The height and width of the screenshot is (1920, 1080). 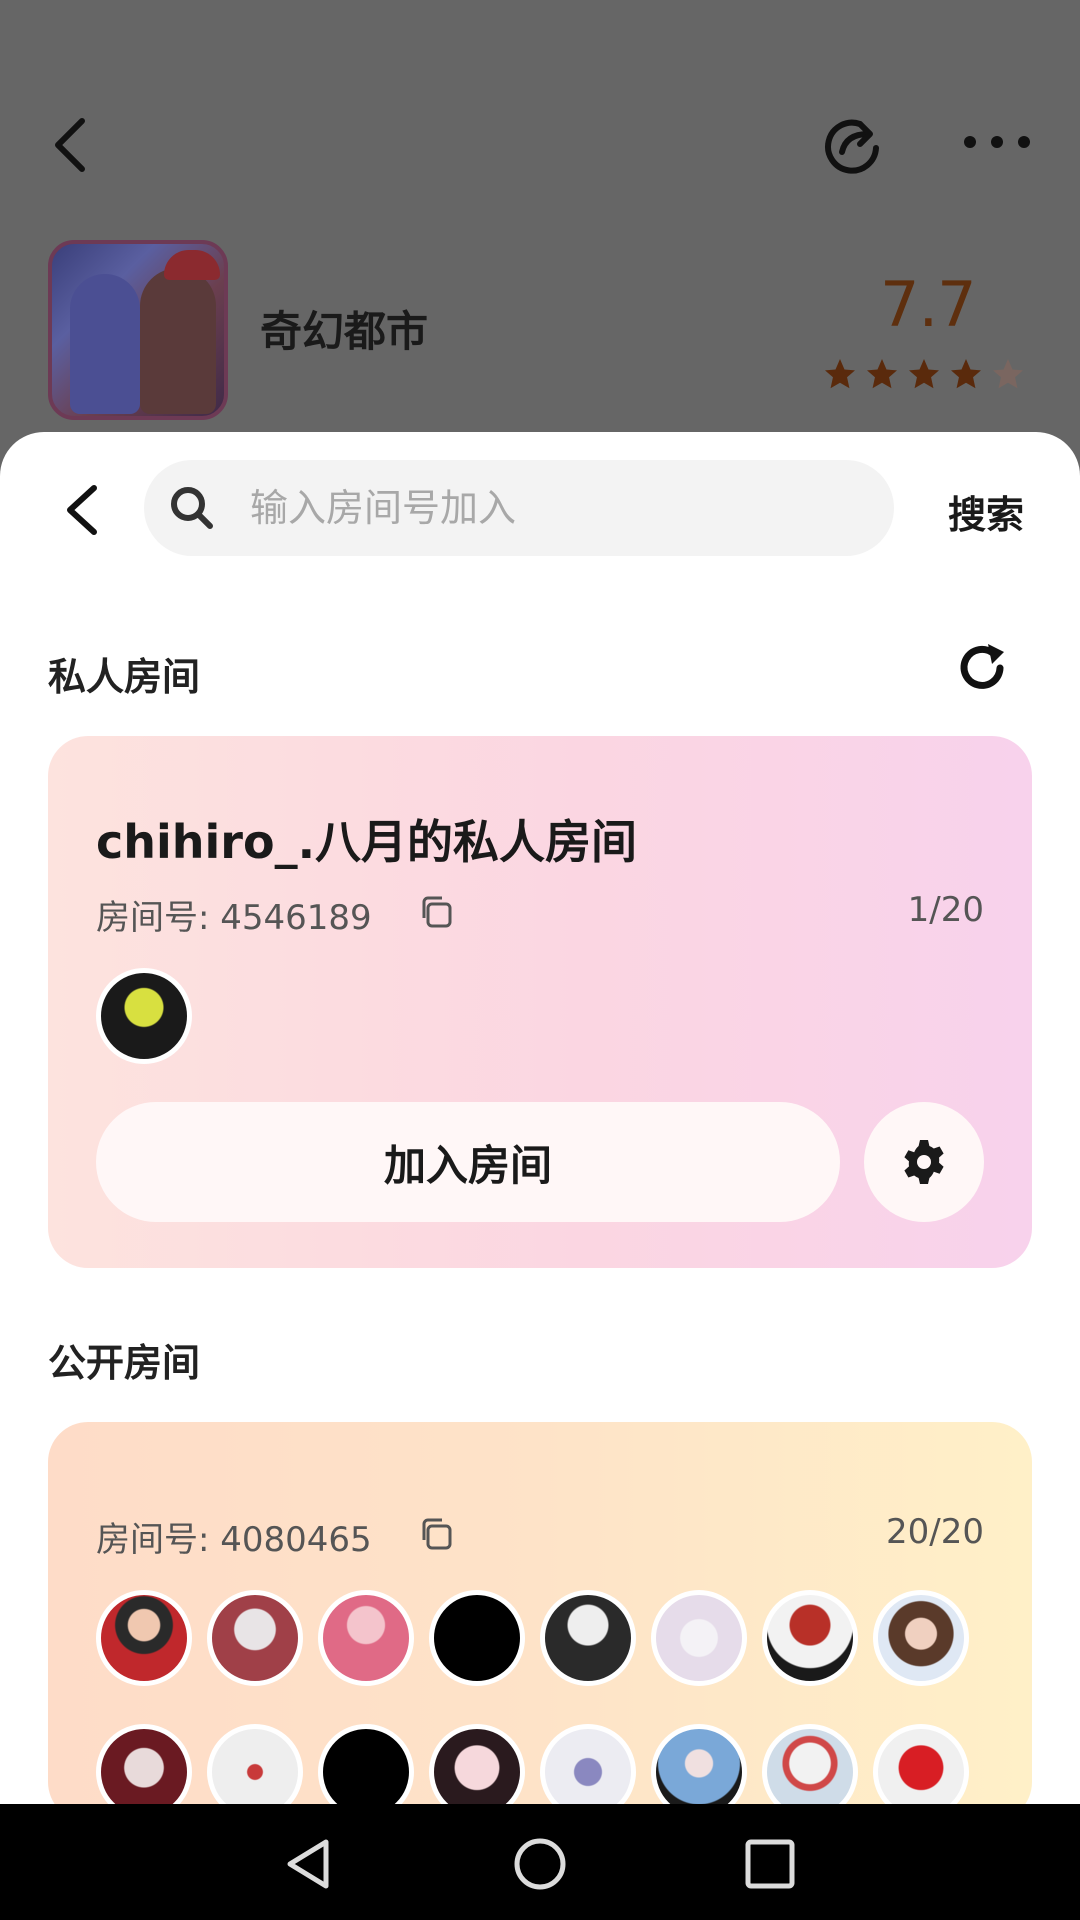 I want to click on room-member-count: 20/20, so click(x=935, y=1532).